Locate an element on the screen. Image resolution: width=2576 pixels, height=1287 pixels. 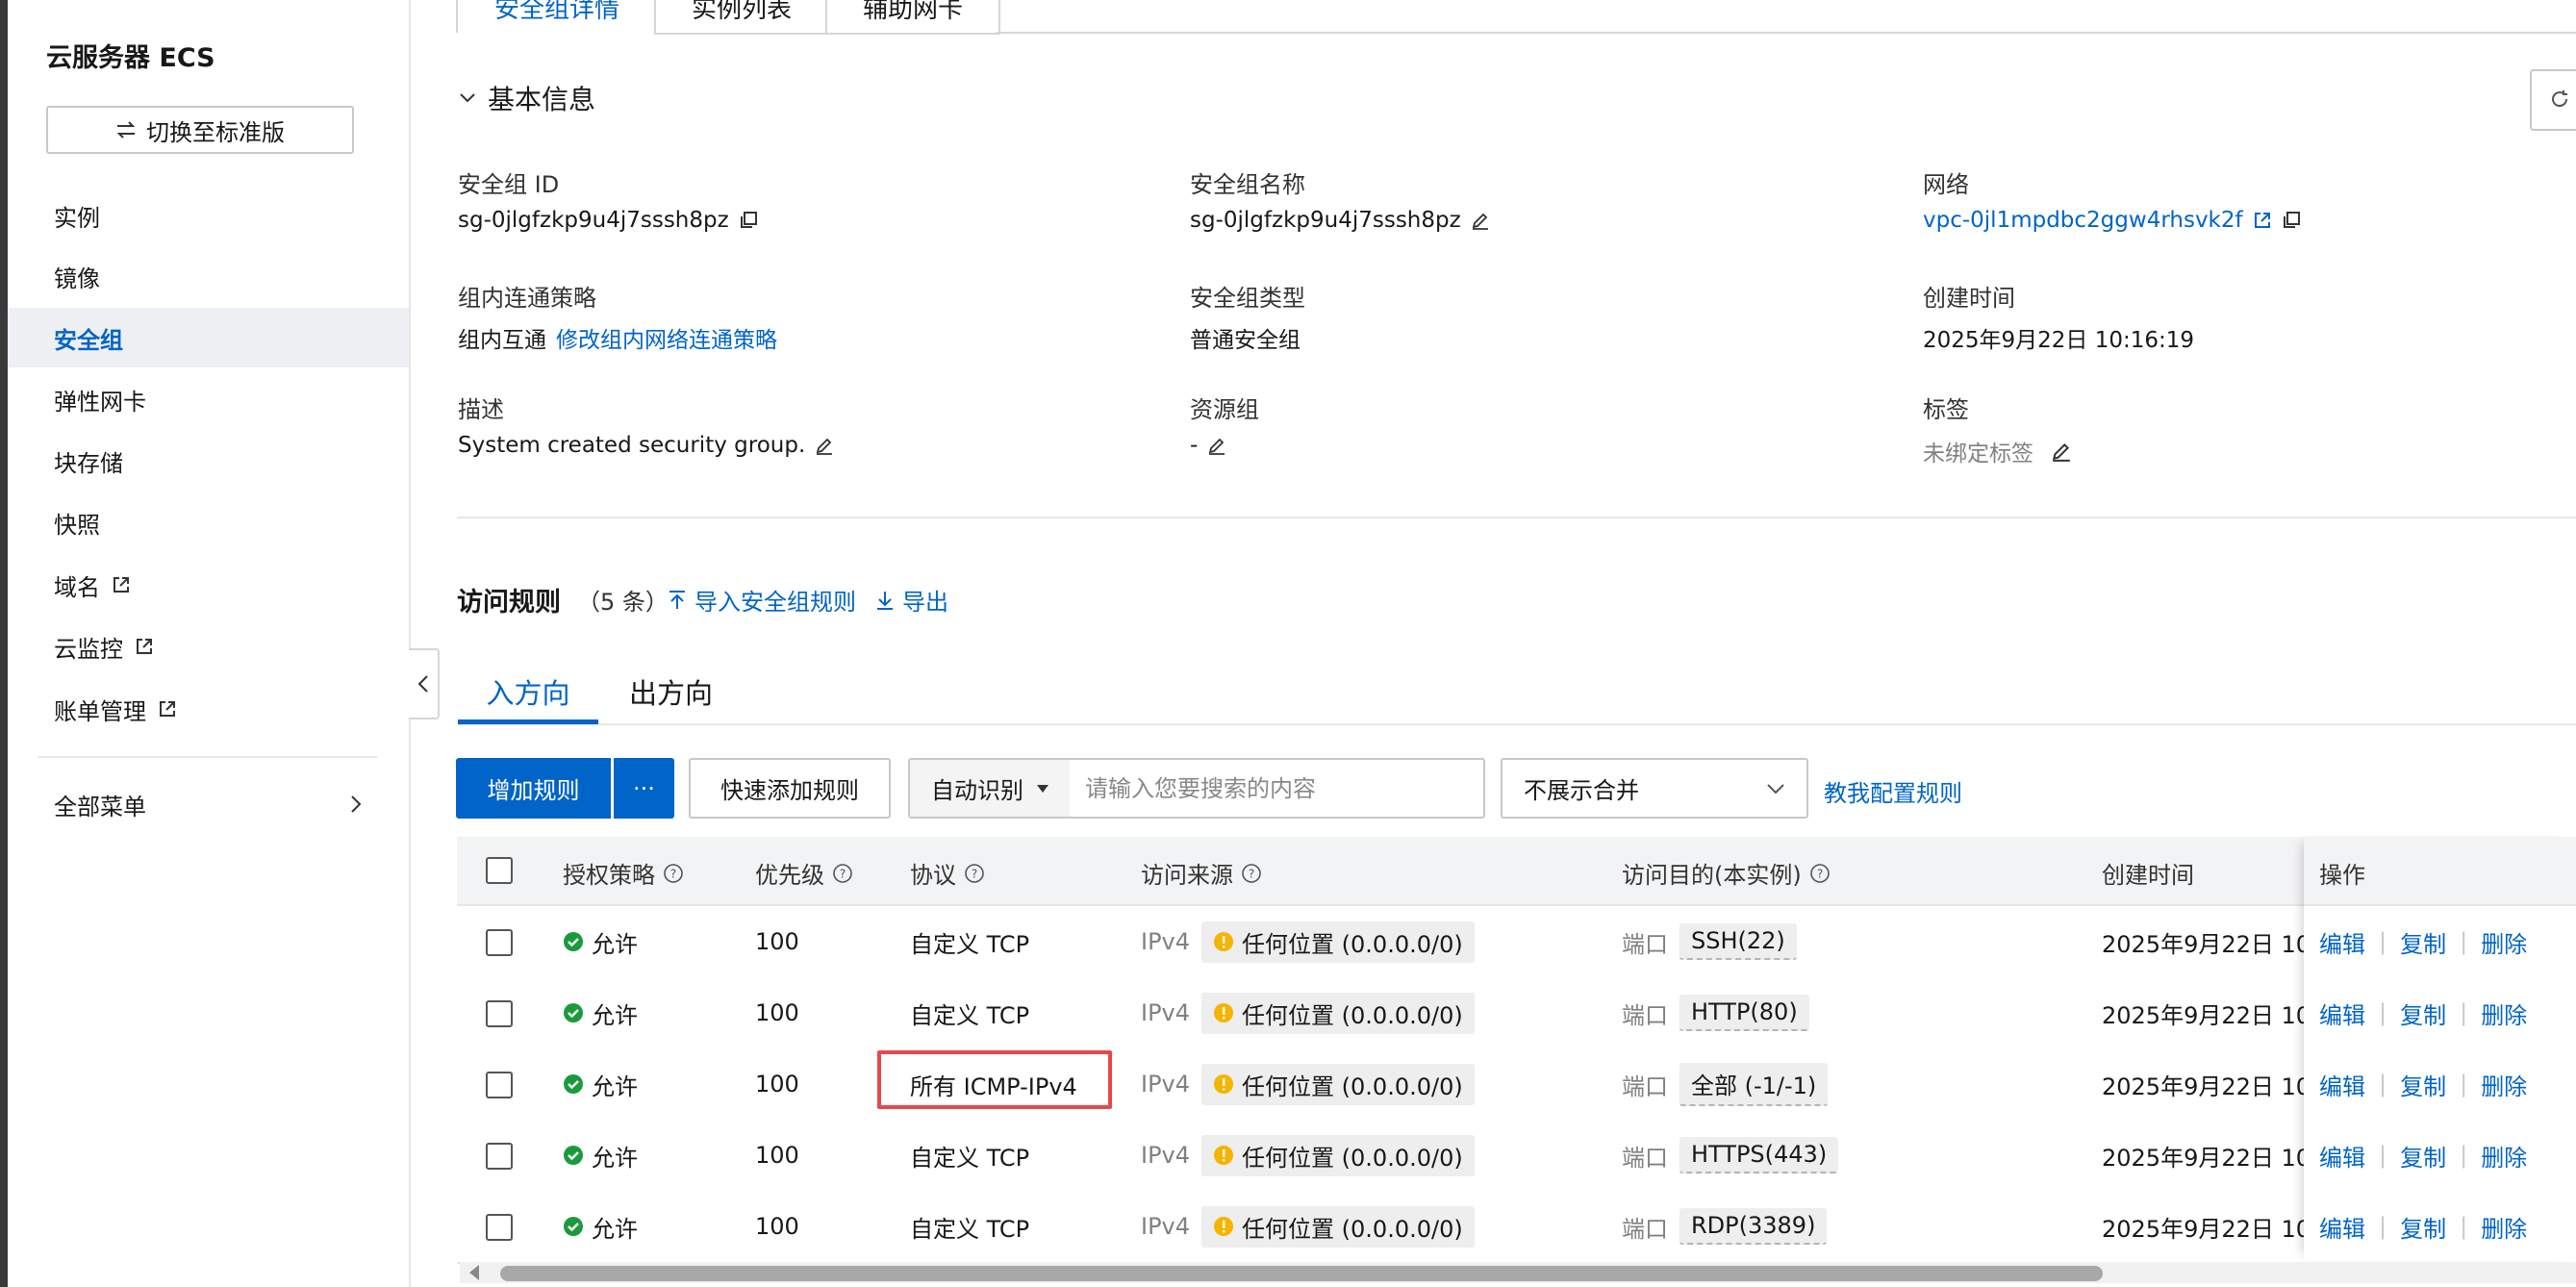
basic-info-toggle: 基本信息 is located at coordinates (527, 98).